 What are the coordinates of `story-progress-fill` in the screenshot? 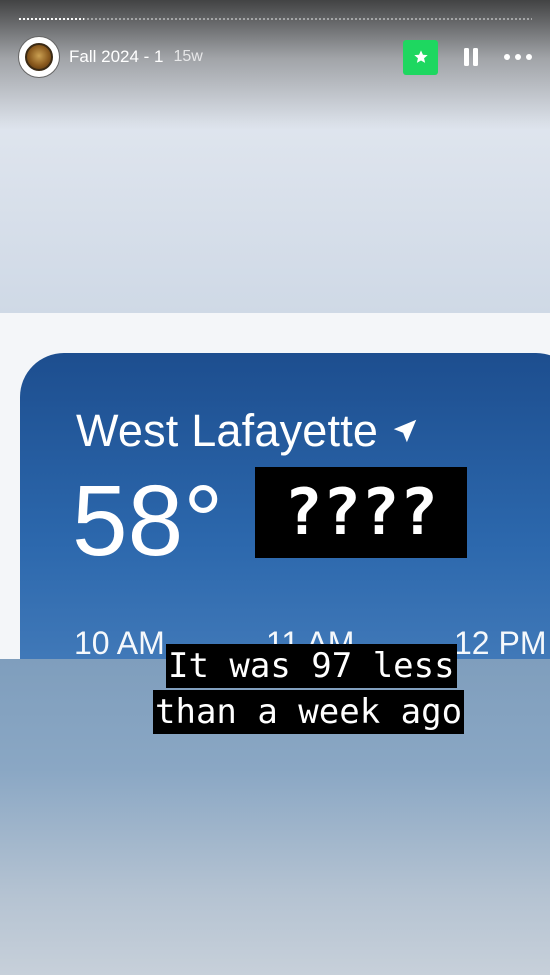 It's located at (51, 19).